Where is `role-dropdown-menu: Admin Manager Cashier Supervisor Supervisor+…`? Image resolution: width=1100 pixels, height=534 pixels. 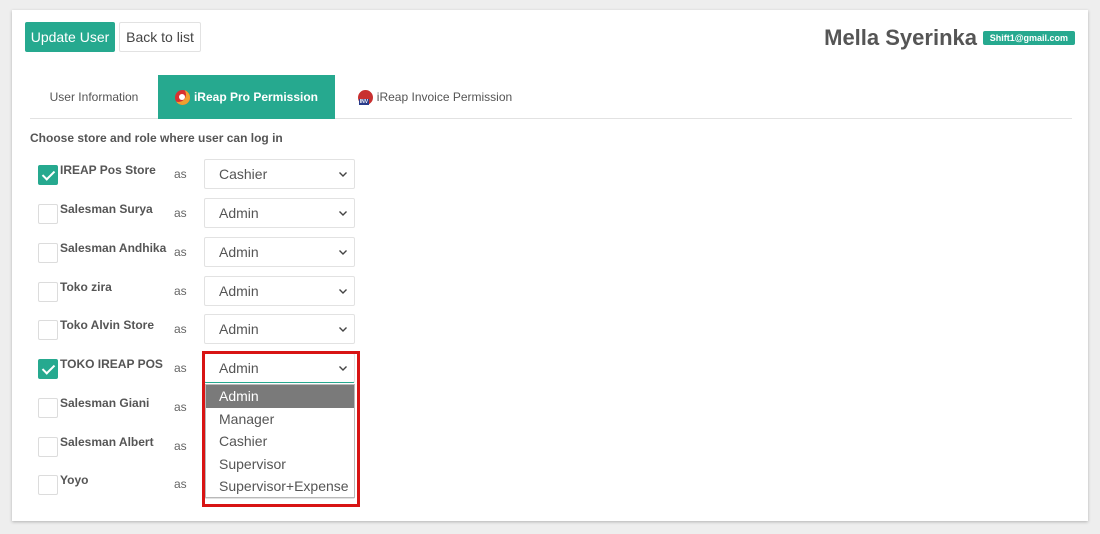 role-dropdown-menu: Admin Manager Cashier Supervisor Supervisor+… is located at coordinates (280, 441).